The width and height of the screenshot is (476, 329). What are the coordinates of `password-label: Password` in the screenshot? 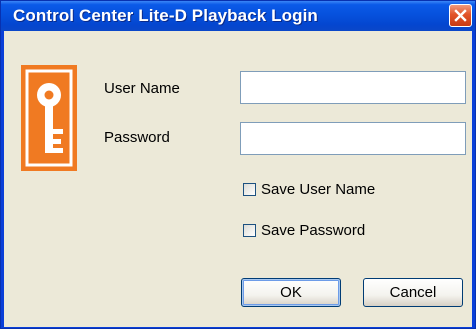 It's located at (137, 137).